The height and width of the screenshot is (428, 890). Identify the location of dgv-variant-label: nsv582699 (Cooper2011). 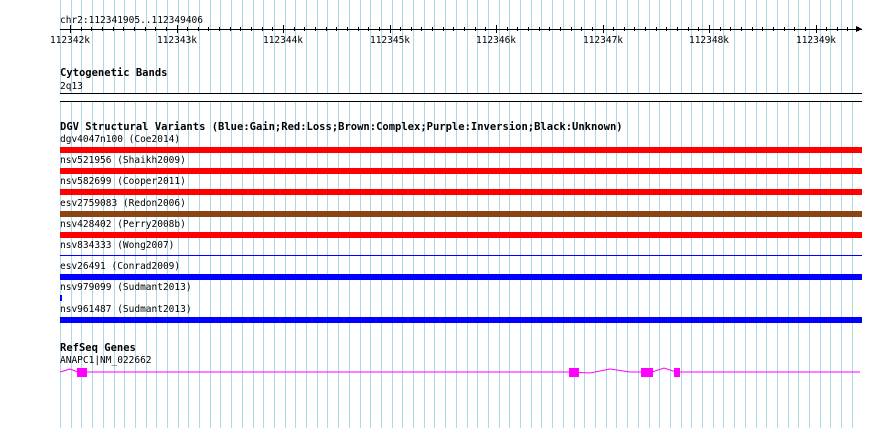
(123, 181).